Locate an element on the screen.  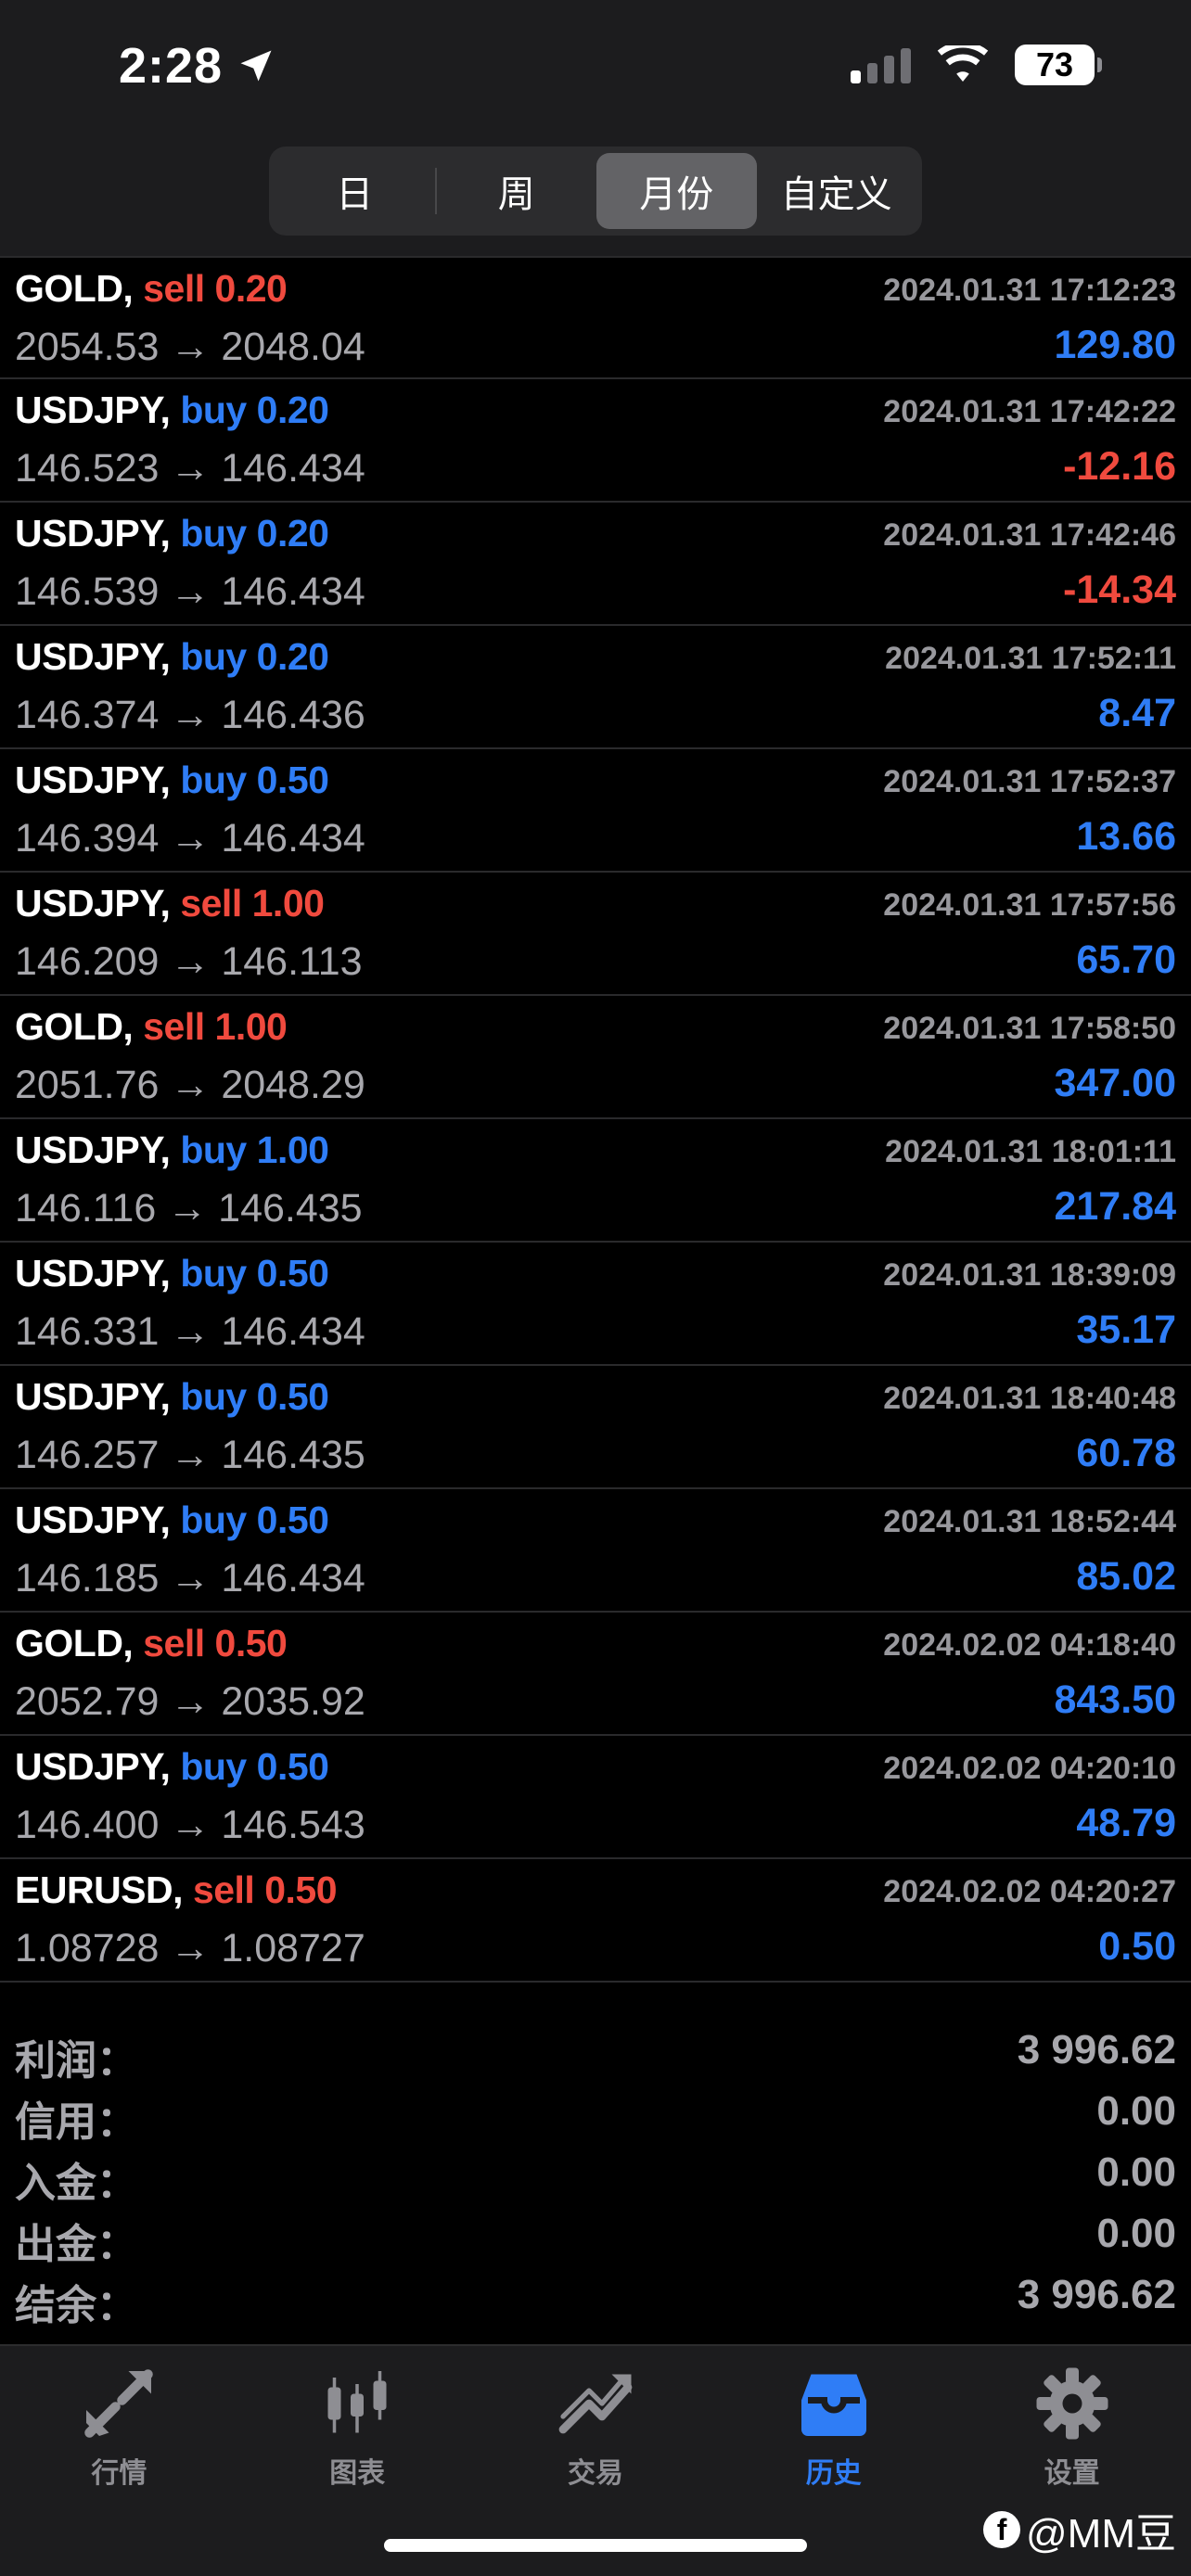
tab-settings: 设置 is located at coordinates (1072, 2428).